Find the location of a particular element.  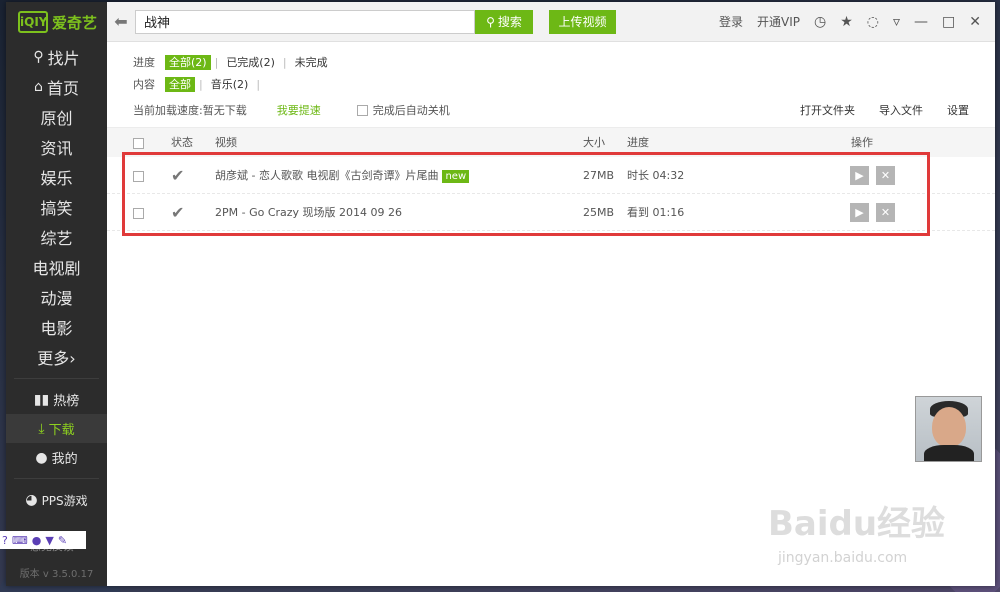

content-filter-row: 内容 全部 | 音乐(2) | is located at coordinates (564, 84).